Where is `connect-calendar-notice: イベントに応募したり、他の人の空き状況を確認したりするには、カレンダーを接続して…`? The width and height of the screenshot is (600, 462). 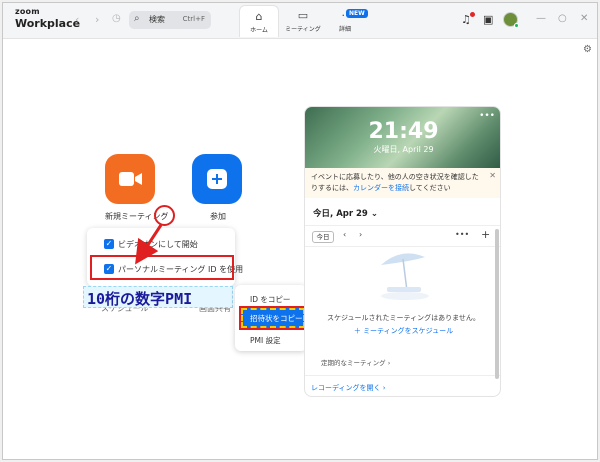
connect-calendar-notice: イベントに応募したり、他の人の空き状況を確認したりするには、カレンダーを接続して… is located at coordinates (402, 183).